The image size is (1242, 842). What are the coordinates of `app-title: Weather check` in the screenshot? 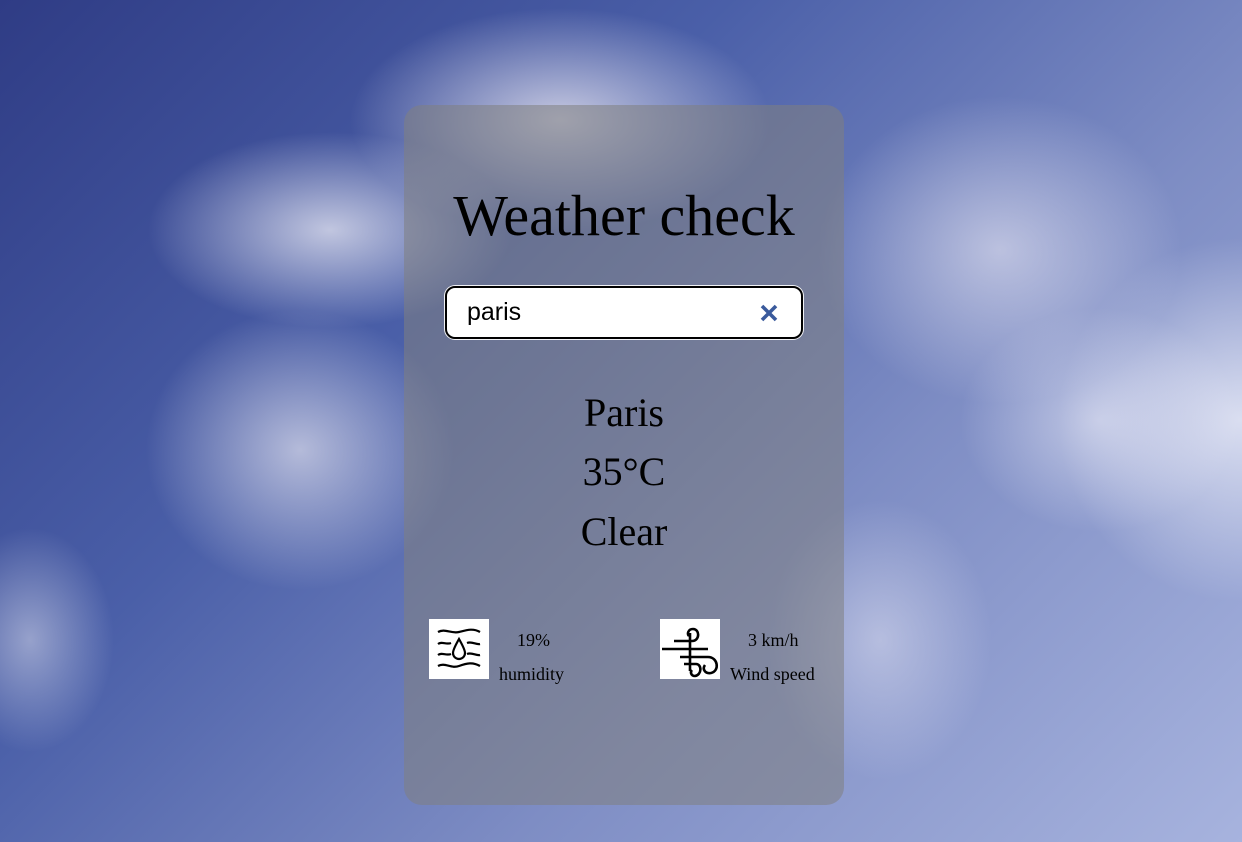 It's located at (624, 215).